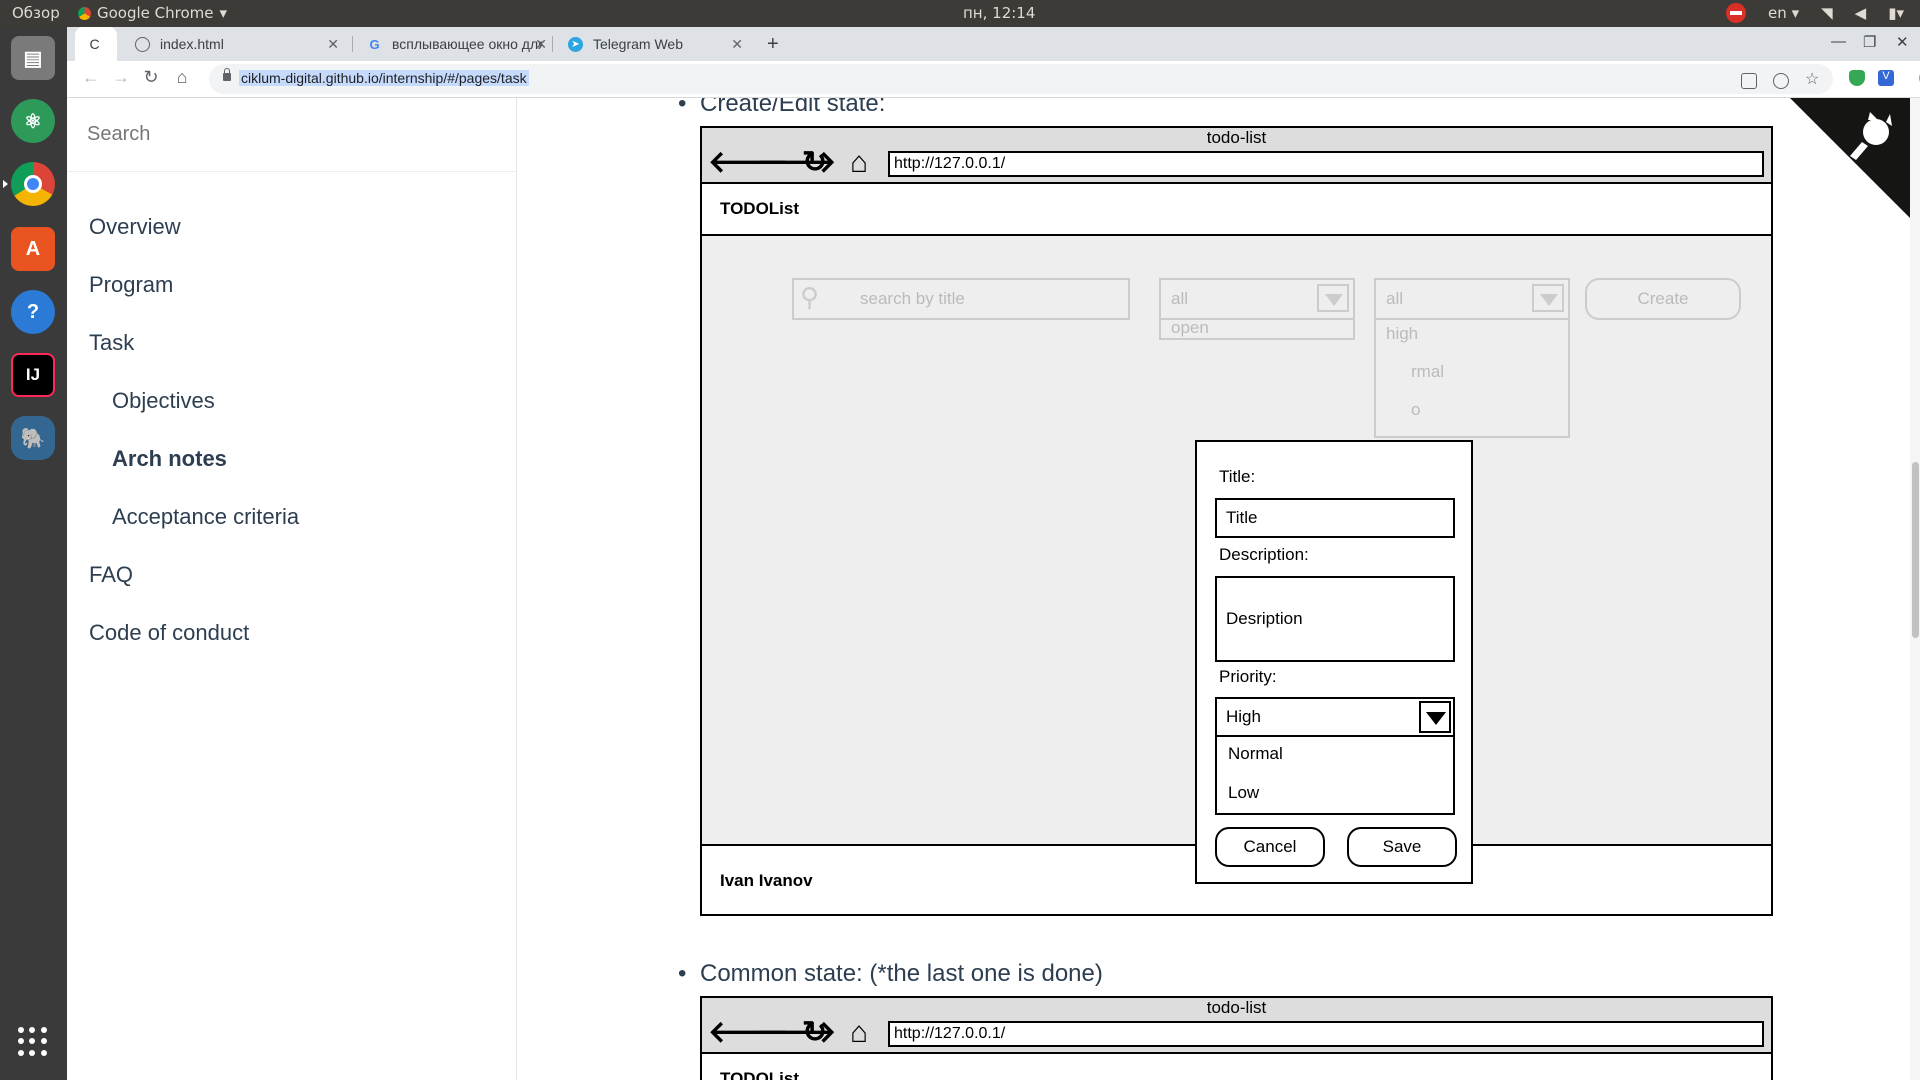  I want to click on adblock-shield-icon, so click(1857, 78).